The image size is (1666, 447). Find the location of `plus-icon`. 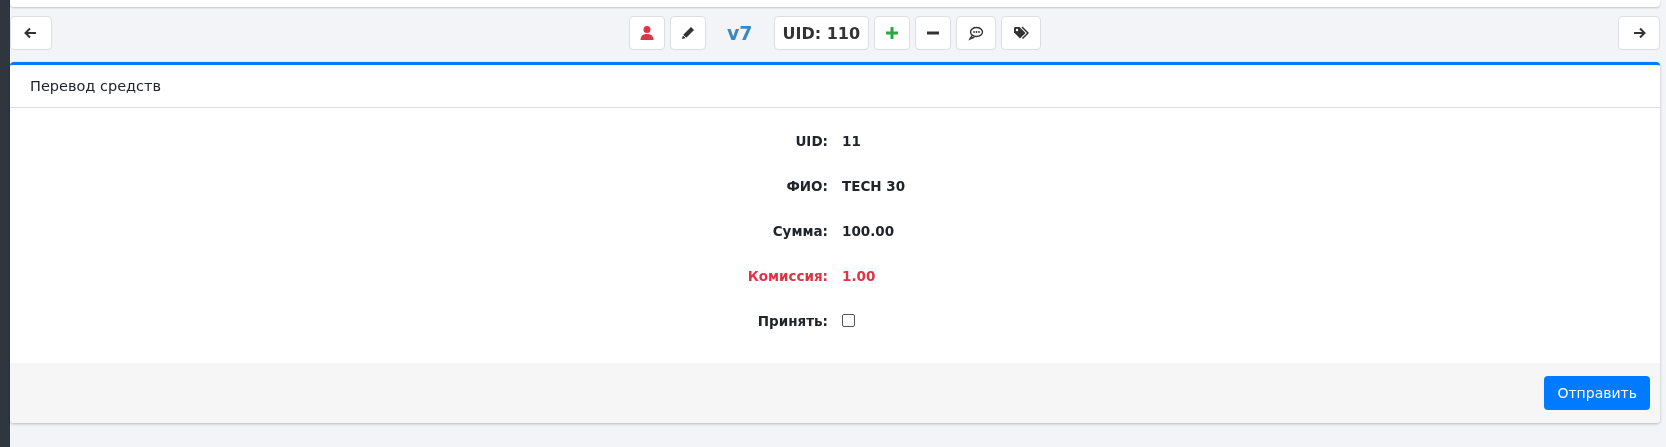

plus-icon is located at coordinates (892, 33).